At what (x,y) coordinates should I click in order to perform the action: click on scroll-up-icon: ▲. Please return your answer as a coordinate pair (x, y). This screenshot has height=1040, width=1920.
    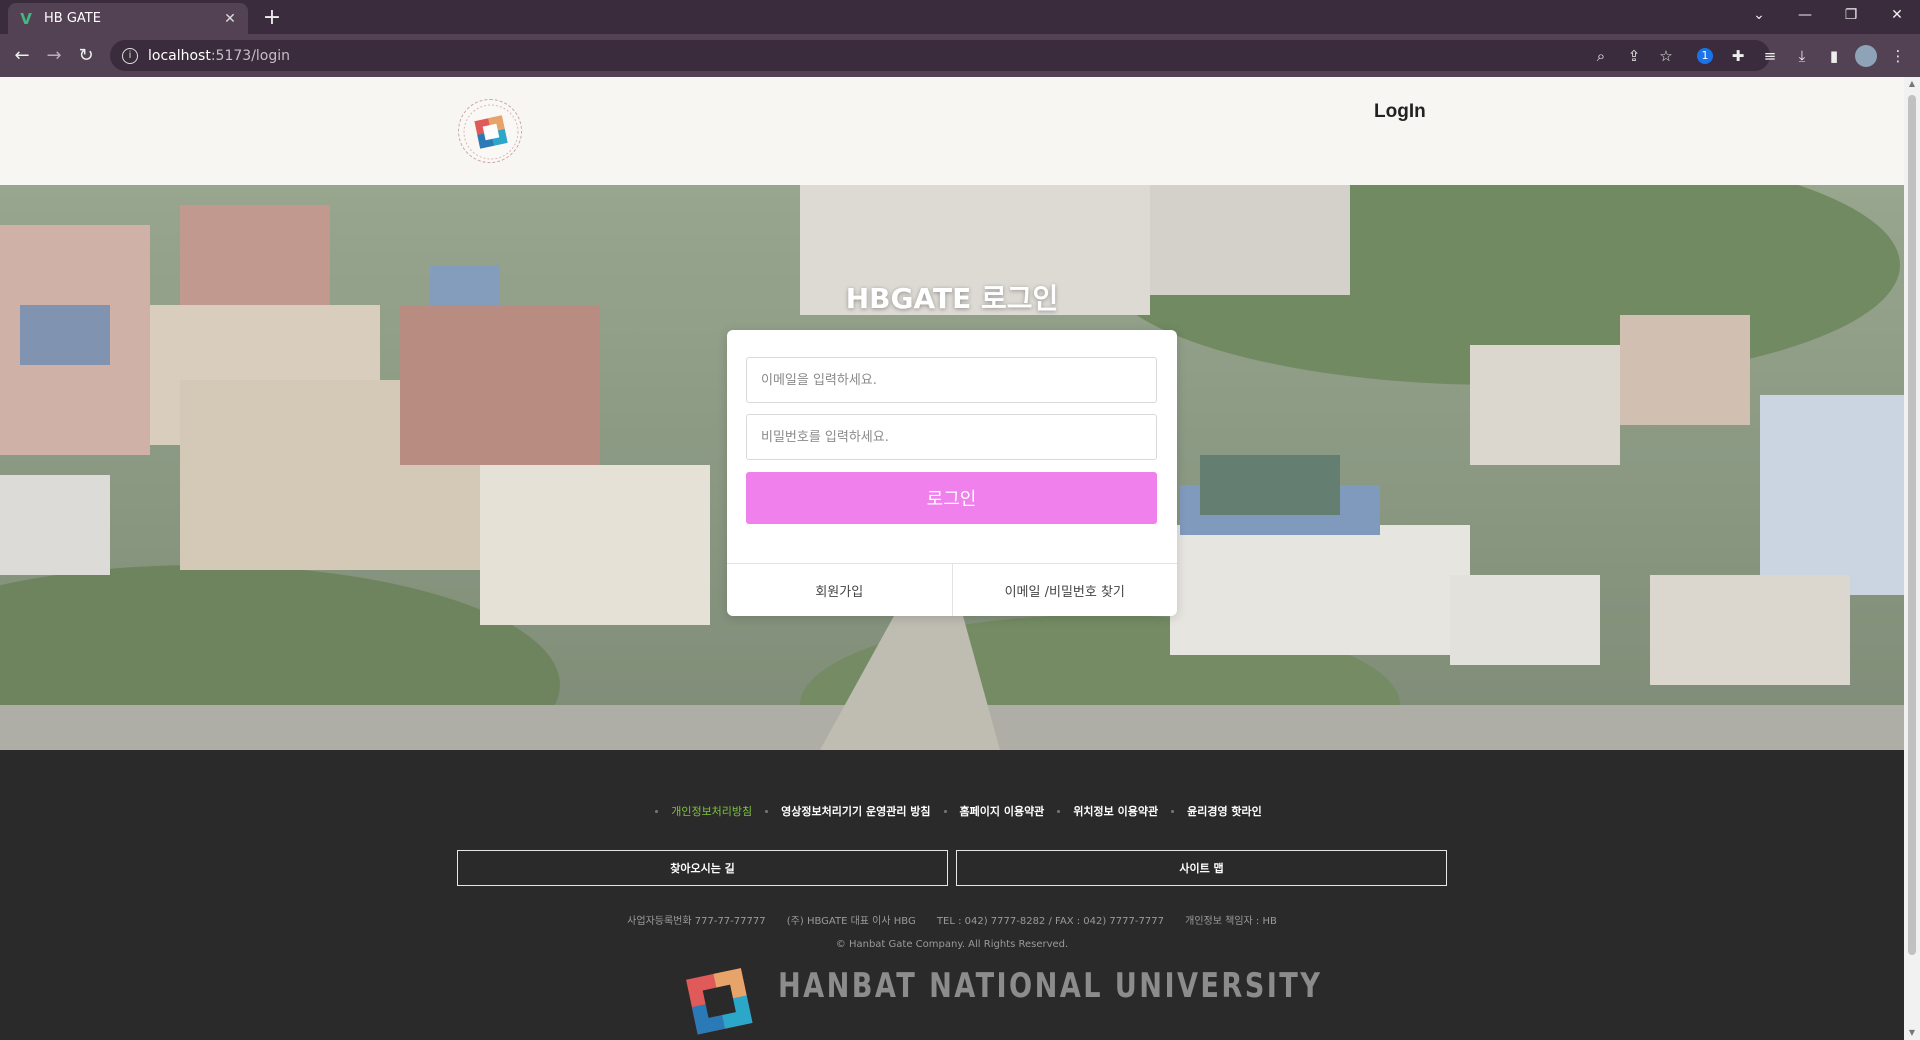
    Looking at the image, I should click on (1912, 84).